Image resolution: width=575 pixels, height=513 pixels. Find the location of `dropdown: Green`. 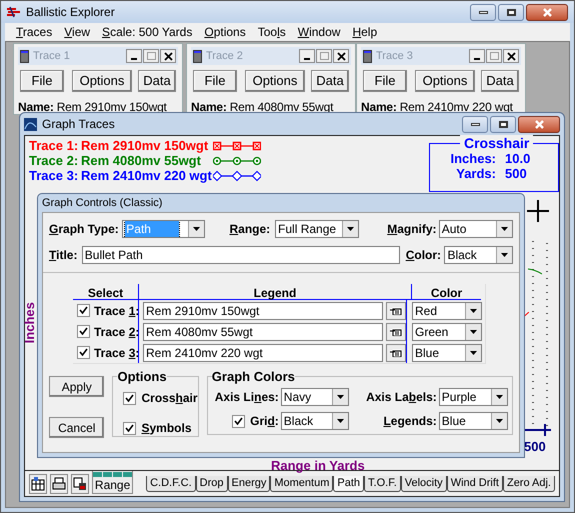

dropdown: Green is located at coordinates (447, 331).